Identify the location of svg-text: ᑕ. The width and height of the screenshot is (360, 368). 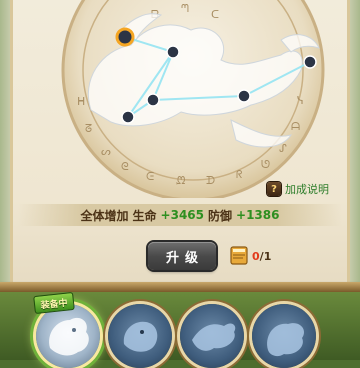
(215, 14).